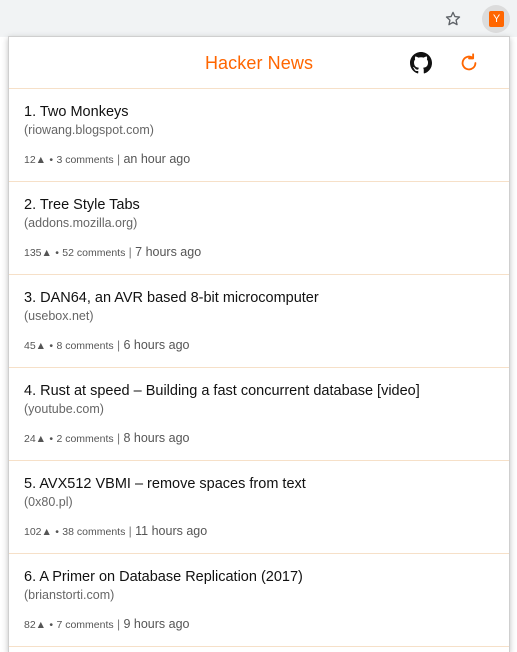 Image resolution: width=517 pixels, height=652 pixels. Describe the element at coordinates (35, 625) in the screenshot. I see `story-points: 82▲` at that location.